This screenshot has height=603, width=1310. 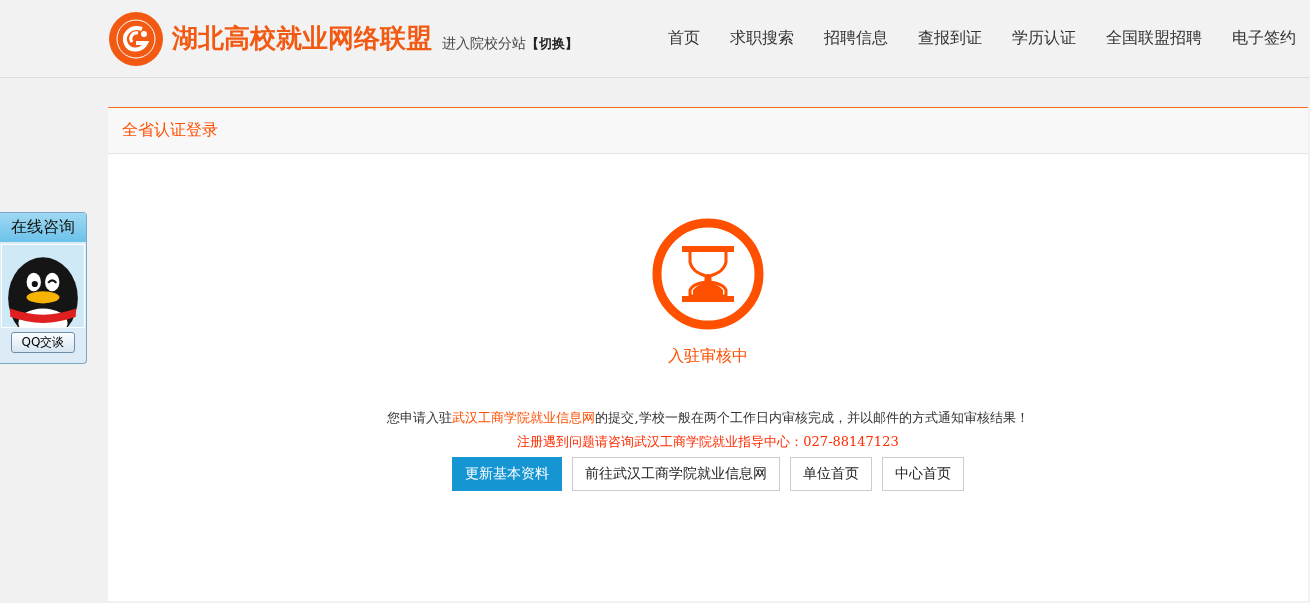 What do you see at coordinates (950, 38) in the screenshot?
I see `nav-link: 查报到证` at bounding box center [950, 38].